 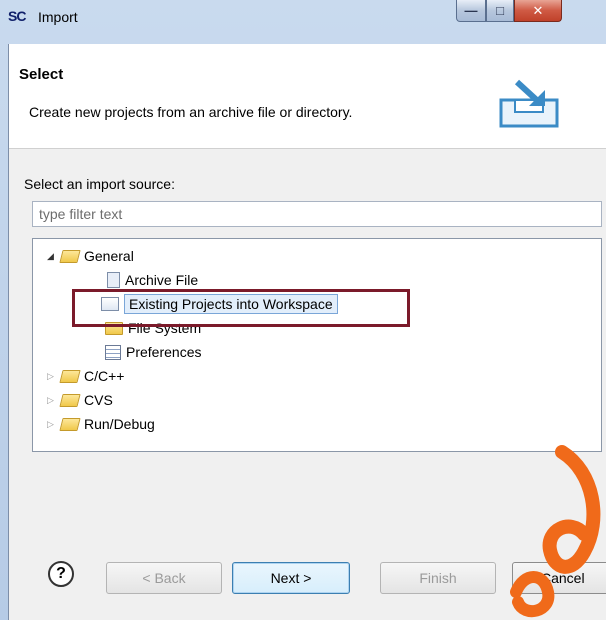 I want to click on window-controls: — □ ✕, so click(x=531, y=12).